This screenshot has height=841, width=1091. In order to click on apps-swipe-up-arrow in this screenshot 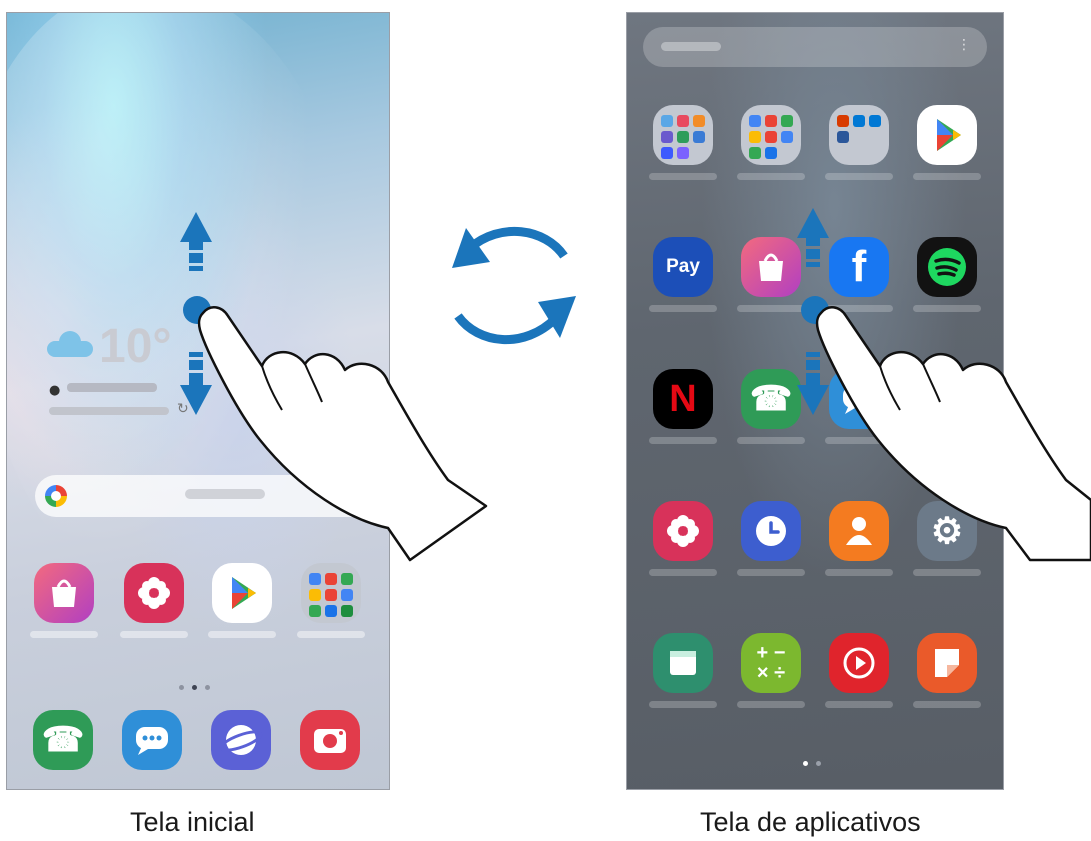, I will do `click(813, 237)`.